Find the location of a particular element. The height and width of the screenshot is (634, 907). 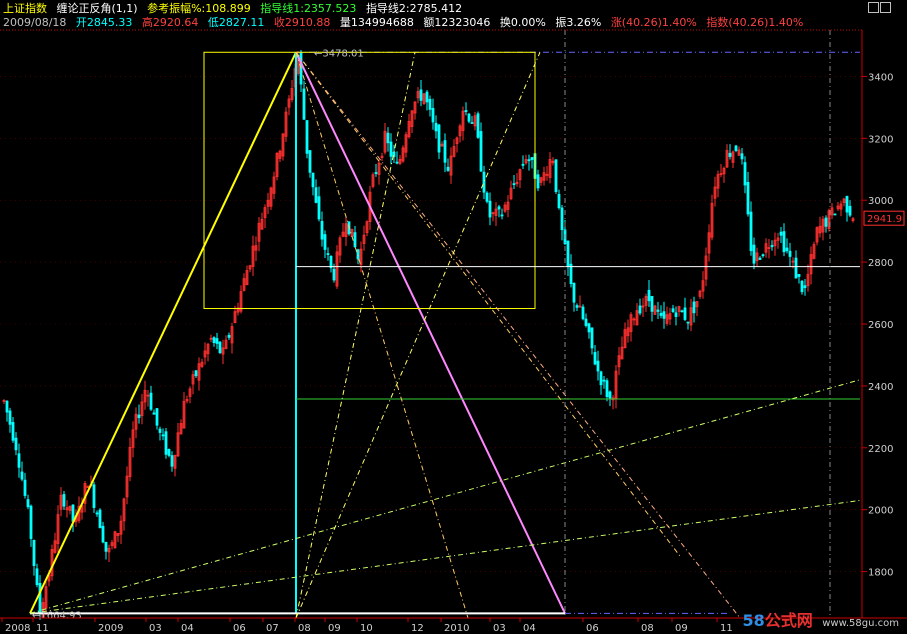

watermark: 58公式网 www.58gu.com is located at coordinates (820, 619).